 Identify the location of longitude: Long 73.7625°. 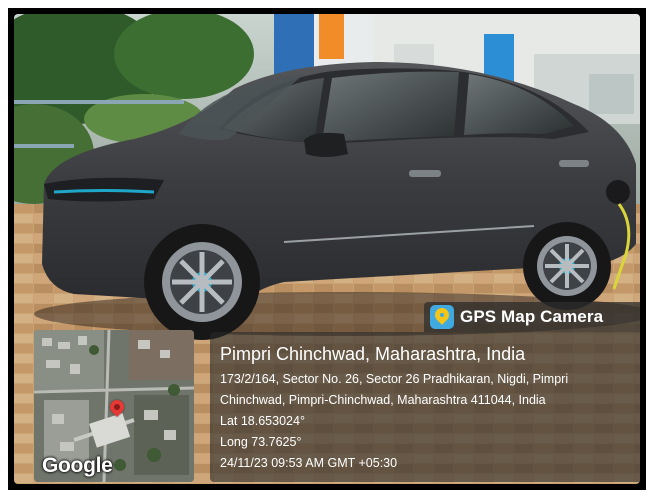
(261, 442).